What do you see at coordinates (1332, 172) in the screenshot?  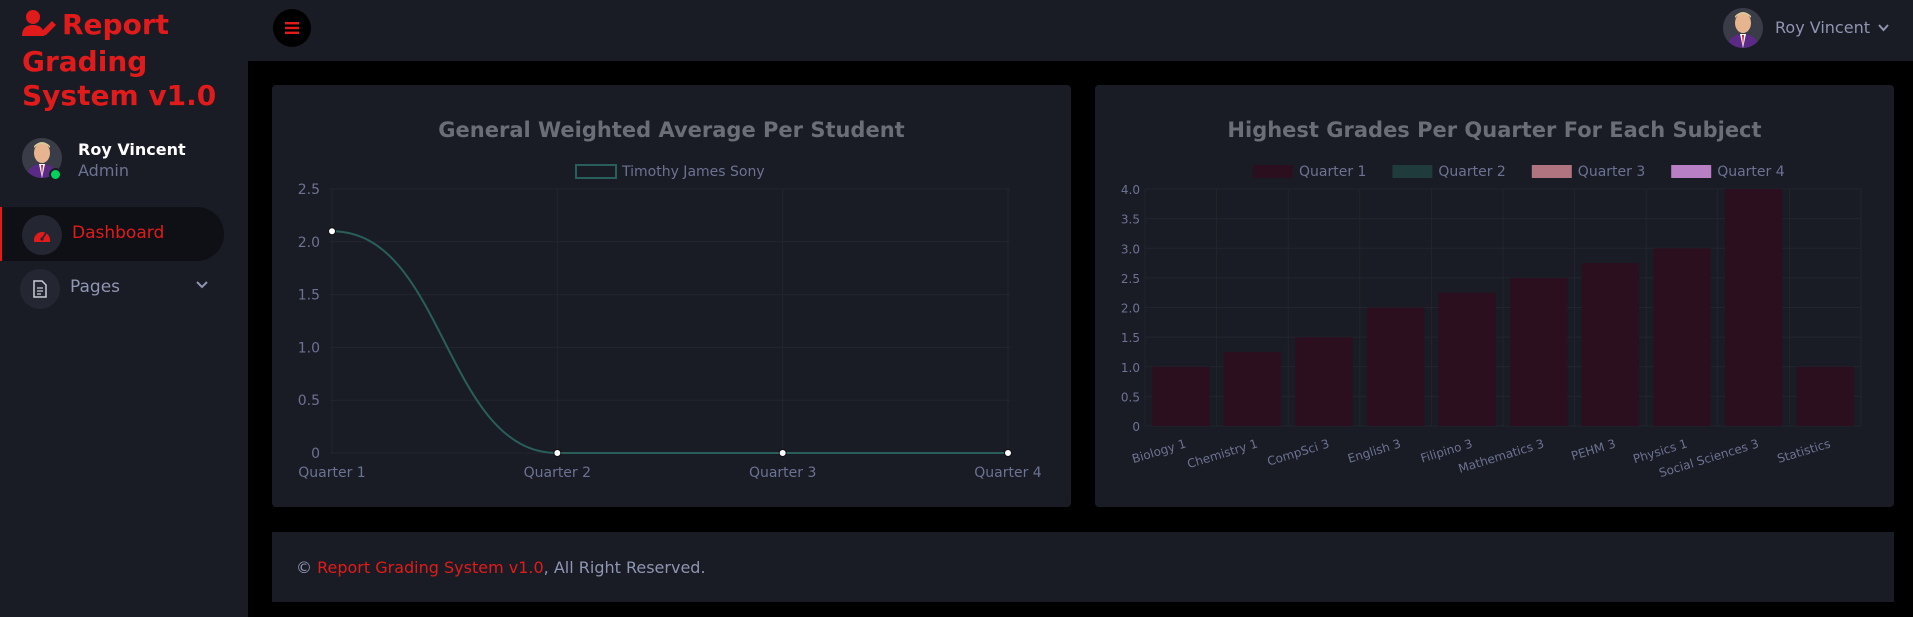 I see `legend-label: Quarter 1` at bounding box center [1332, 172].